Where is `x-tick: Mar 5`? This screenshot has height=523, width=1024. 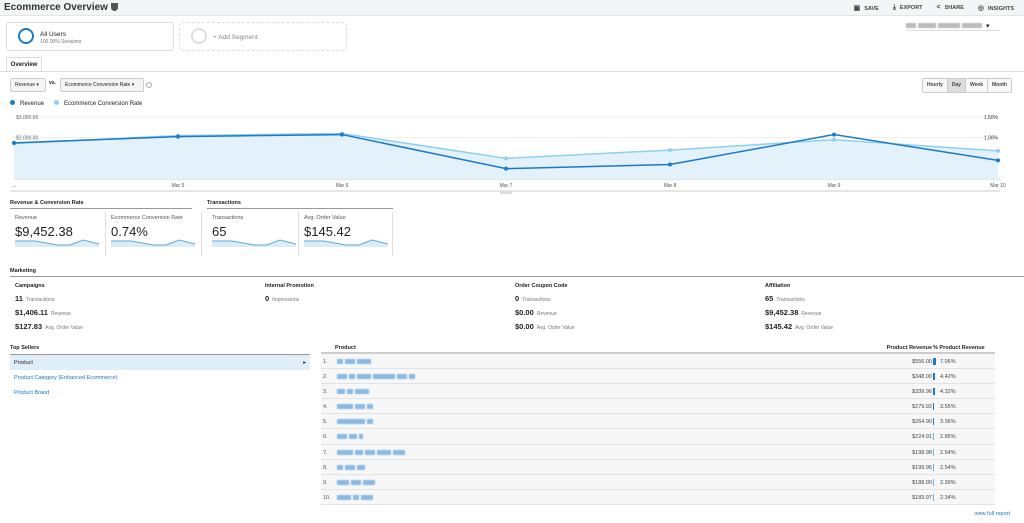 x-tick: Mar 5 is located at coordinates (178, 186).